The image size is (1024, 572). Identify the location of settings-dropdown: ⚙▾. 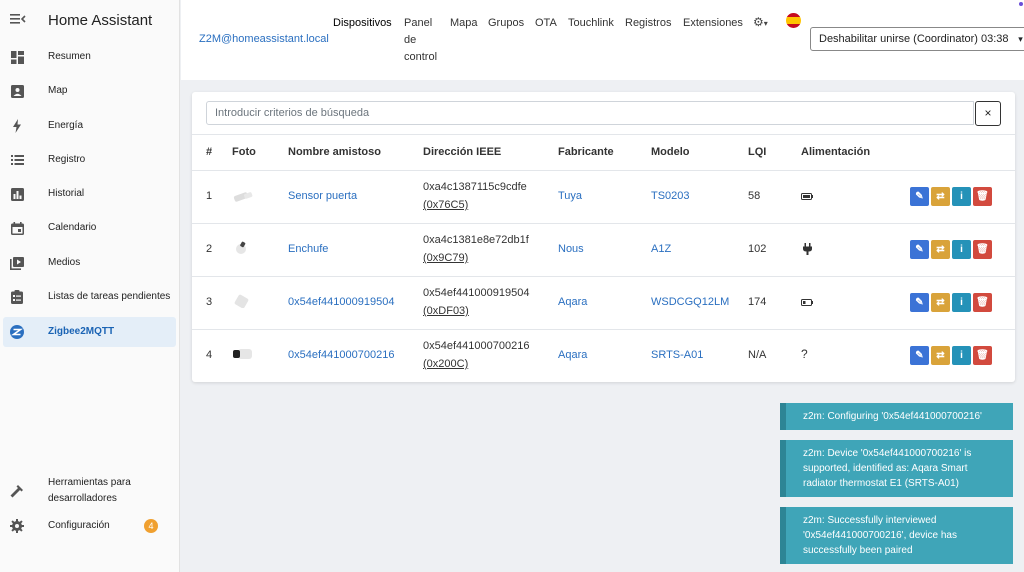
(760, 22).